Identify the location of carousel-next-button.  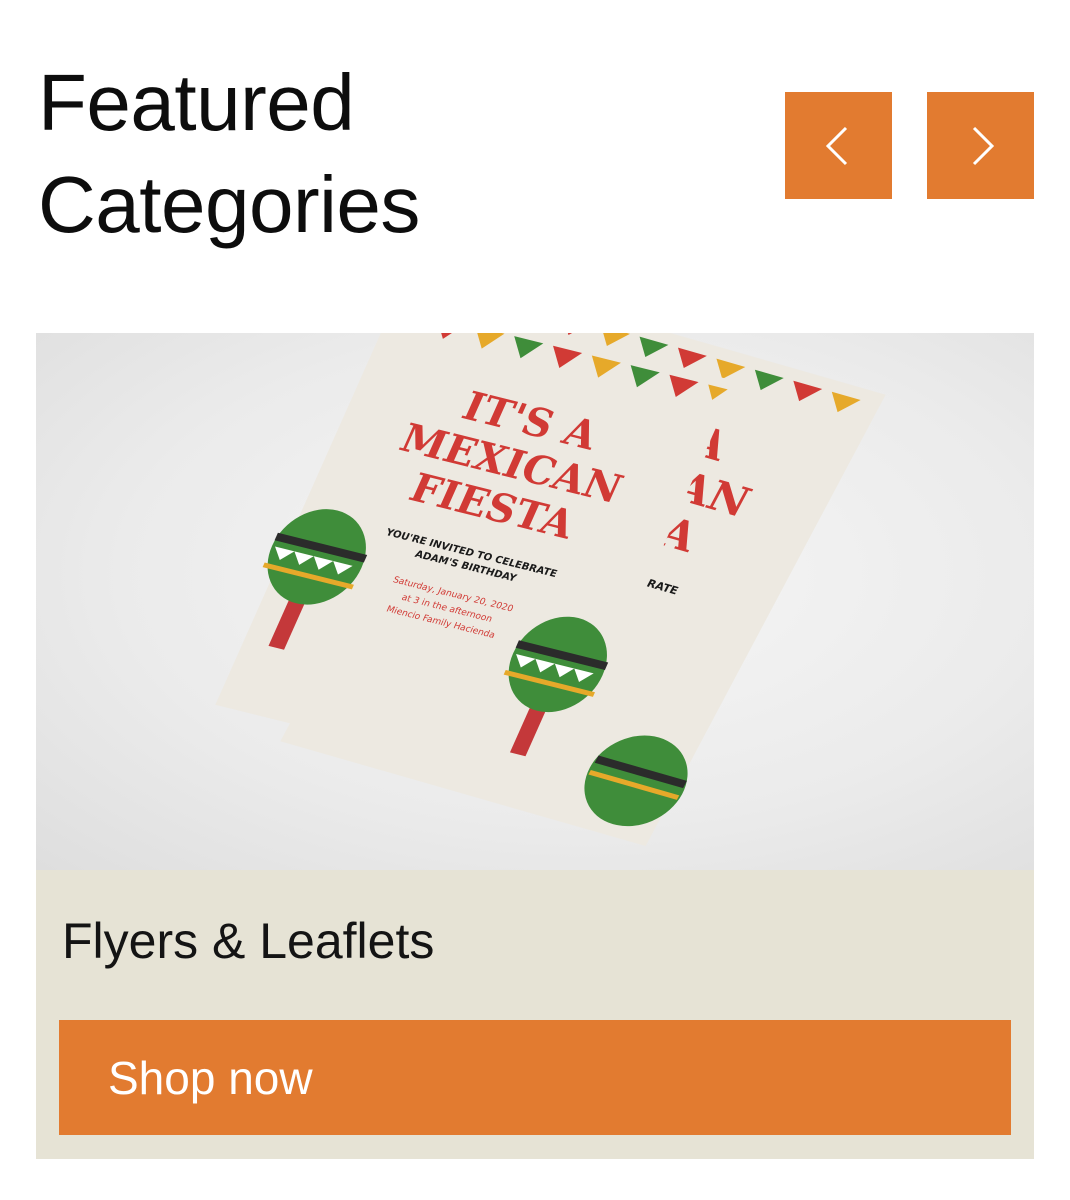
(980, 145).